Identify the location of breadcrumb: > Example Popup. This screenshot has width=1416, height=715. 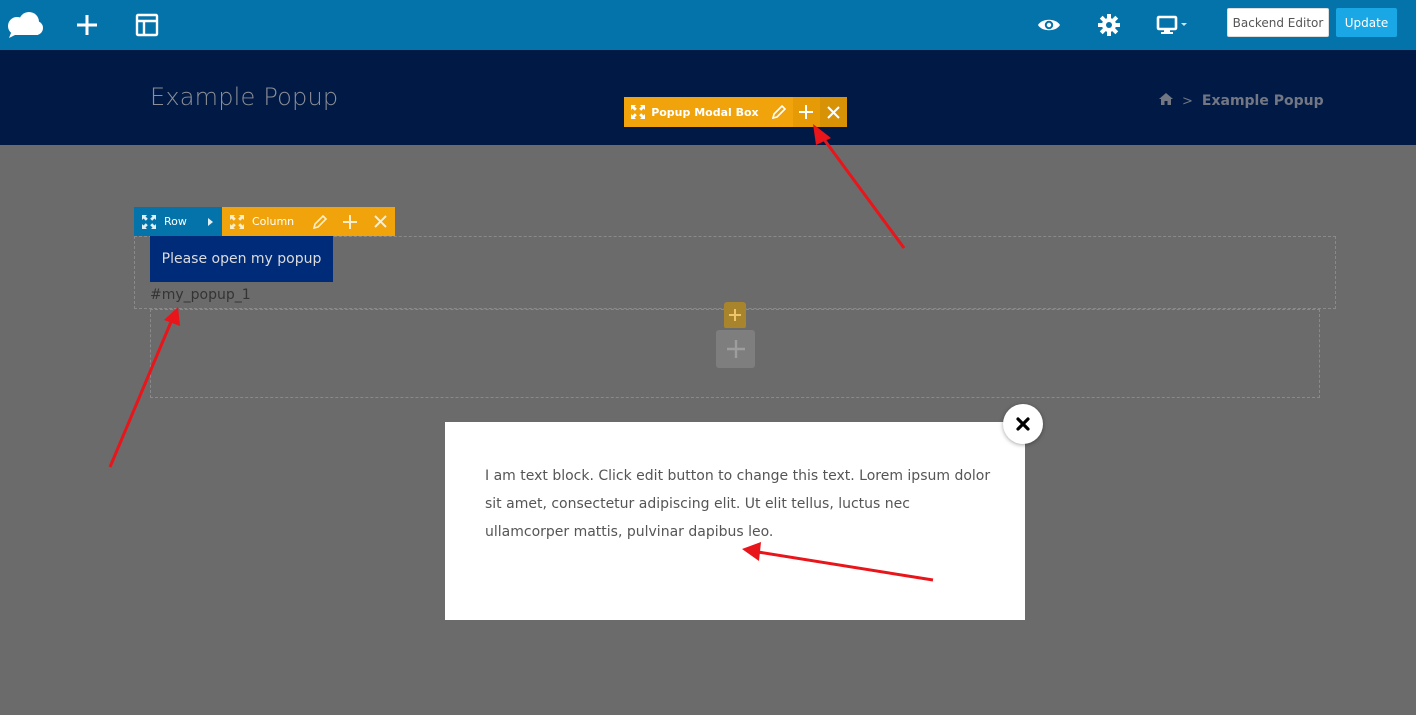
(1241, 101).